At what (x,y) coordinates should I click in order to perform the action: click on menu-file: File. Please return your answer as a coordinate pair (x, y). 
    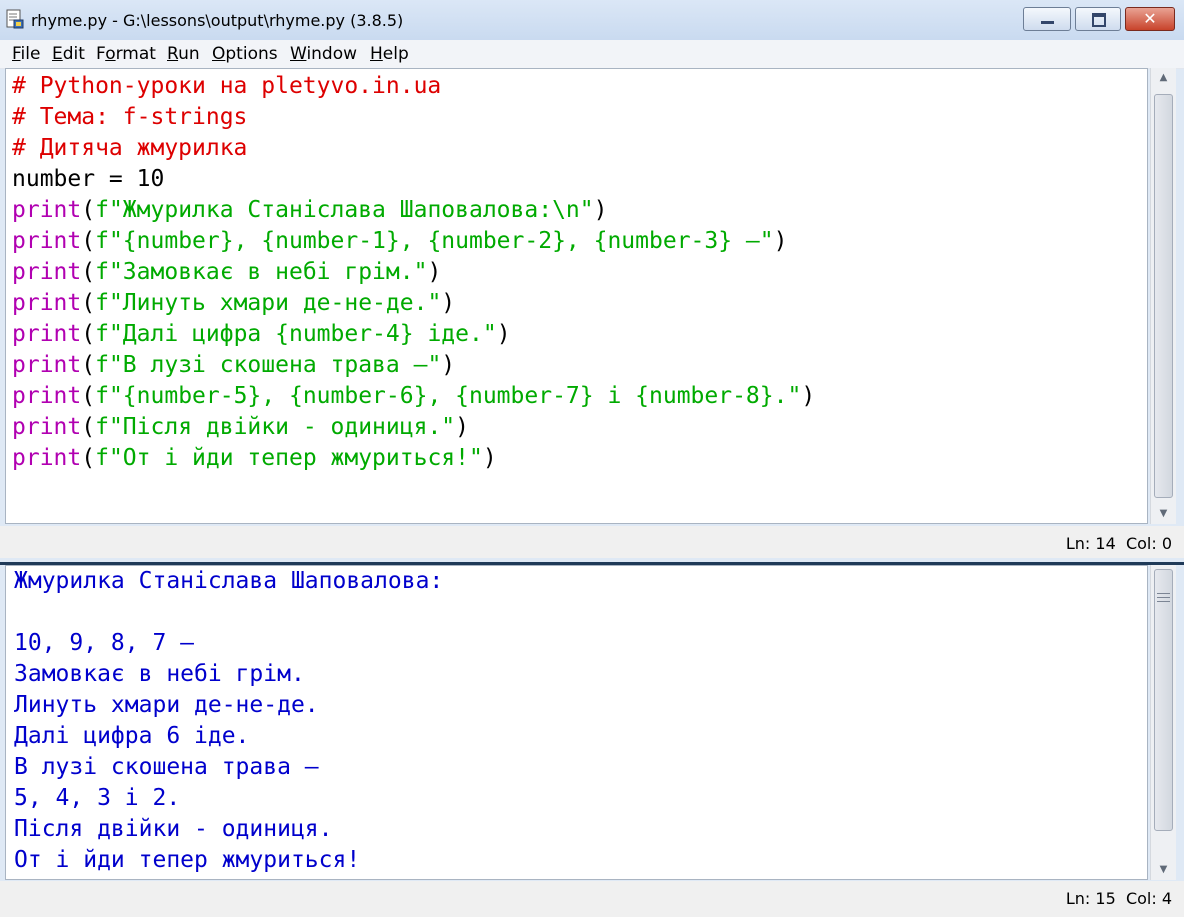
    Looking at the image, I should click on (26, 54).